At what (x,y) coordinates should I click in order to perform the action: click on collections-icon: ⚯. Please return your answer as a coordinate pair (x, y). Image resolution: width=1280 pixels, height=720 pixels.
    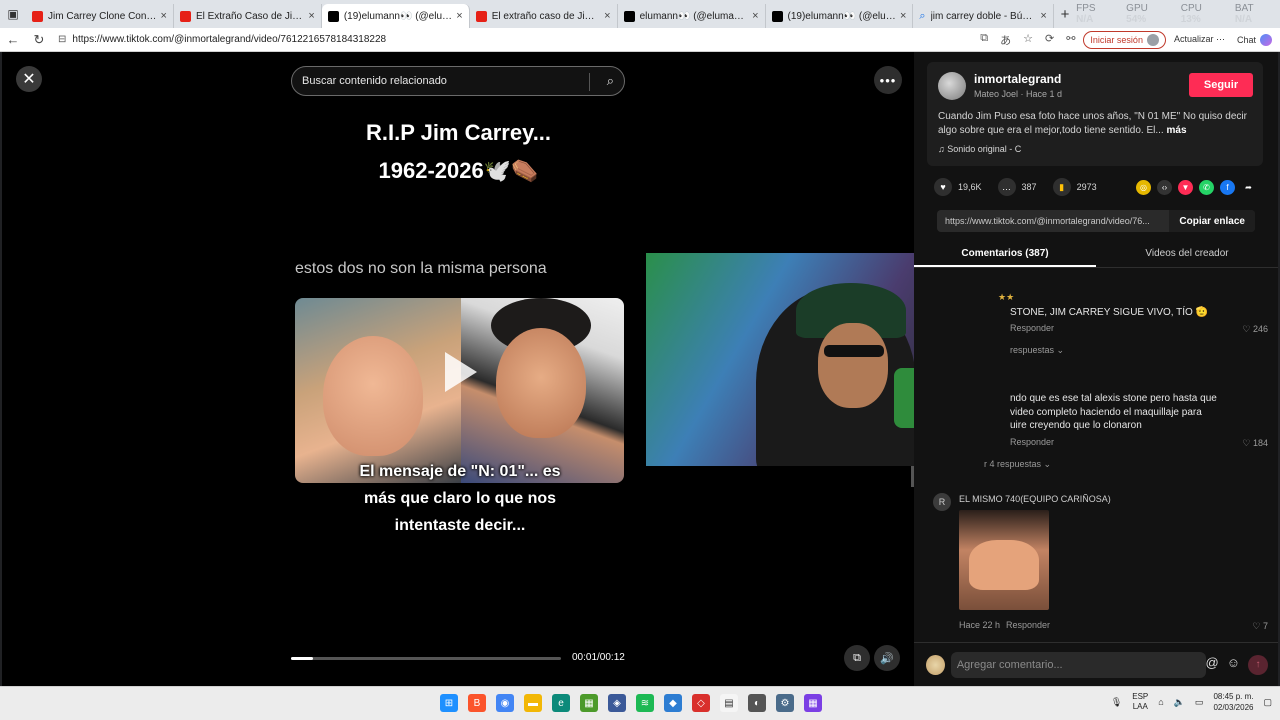
    Looking at the image, I should click on (1070, 40).